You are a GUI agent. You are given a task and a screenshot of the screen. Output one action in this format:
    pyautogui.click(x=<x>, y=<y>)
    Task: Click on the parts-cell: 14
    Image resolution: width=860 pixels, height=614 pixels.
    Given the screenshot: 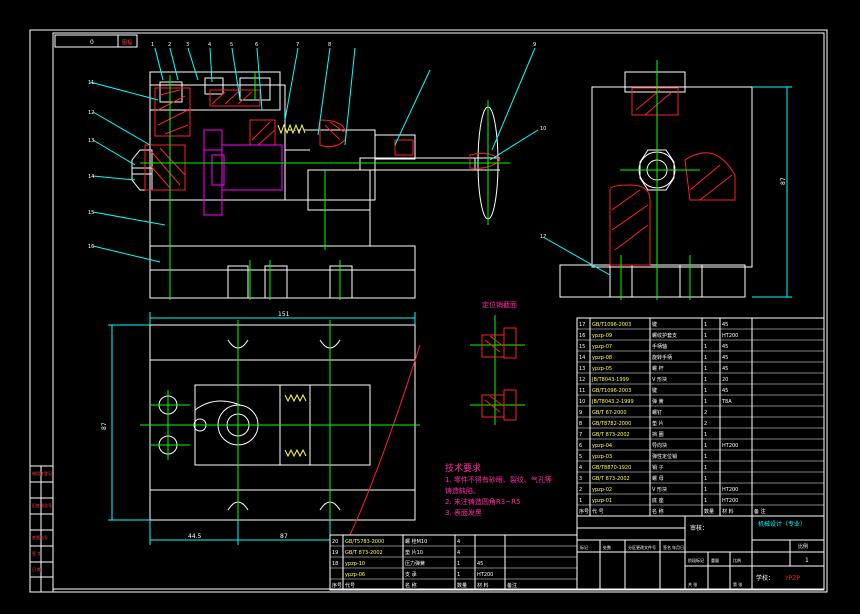 What is the action you would take?
    pyautogui.click(x=582, y=358)
    